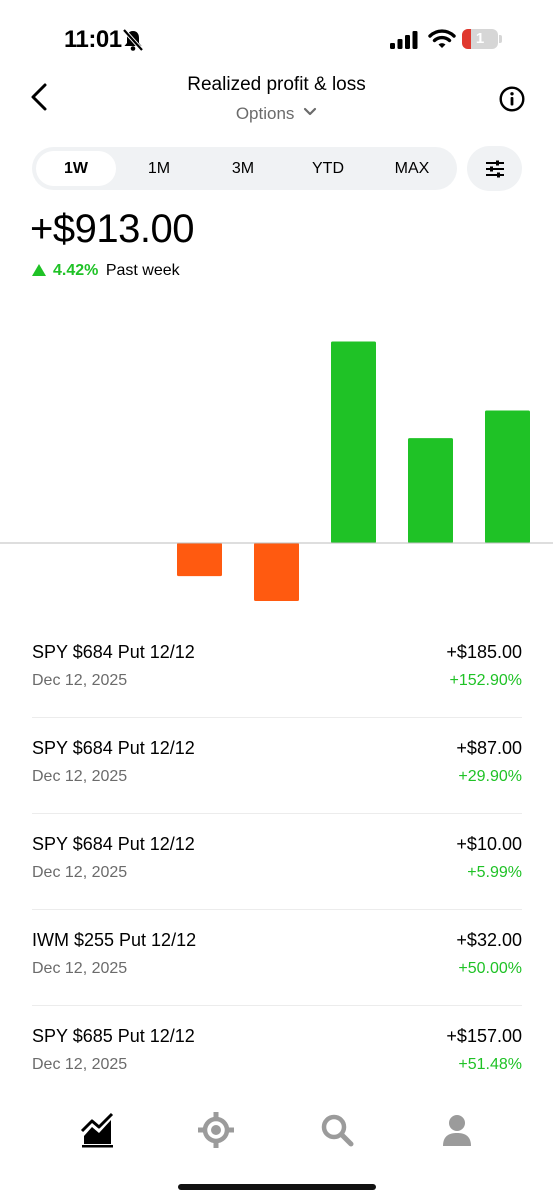  I want to click on up-triangle-icon, so click(39, 270).